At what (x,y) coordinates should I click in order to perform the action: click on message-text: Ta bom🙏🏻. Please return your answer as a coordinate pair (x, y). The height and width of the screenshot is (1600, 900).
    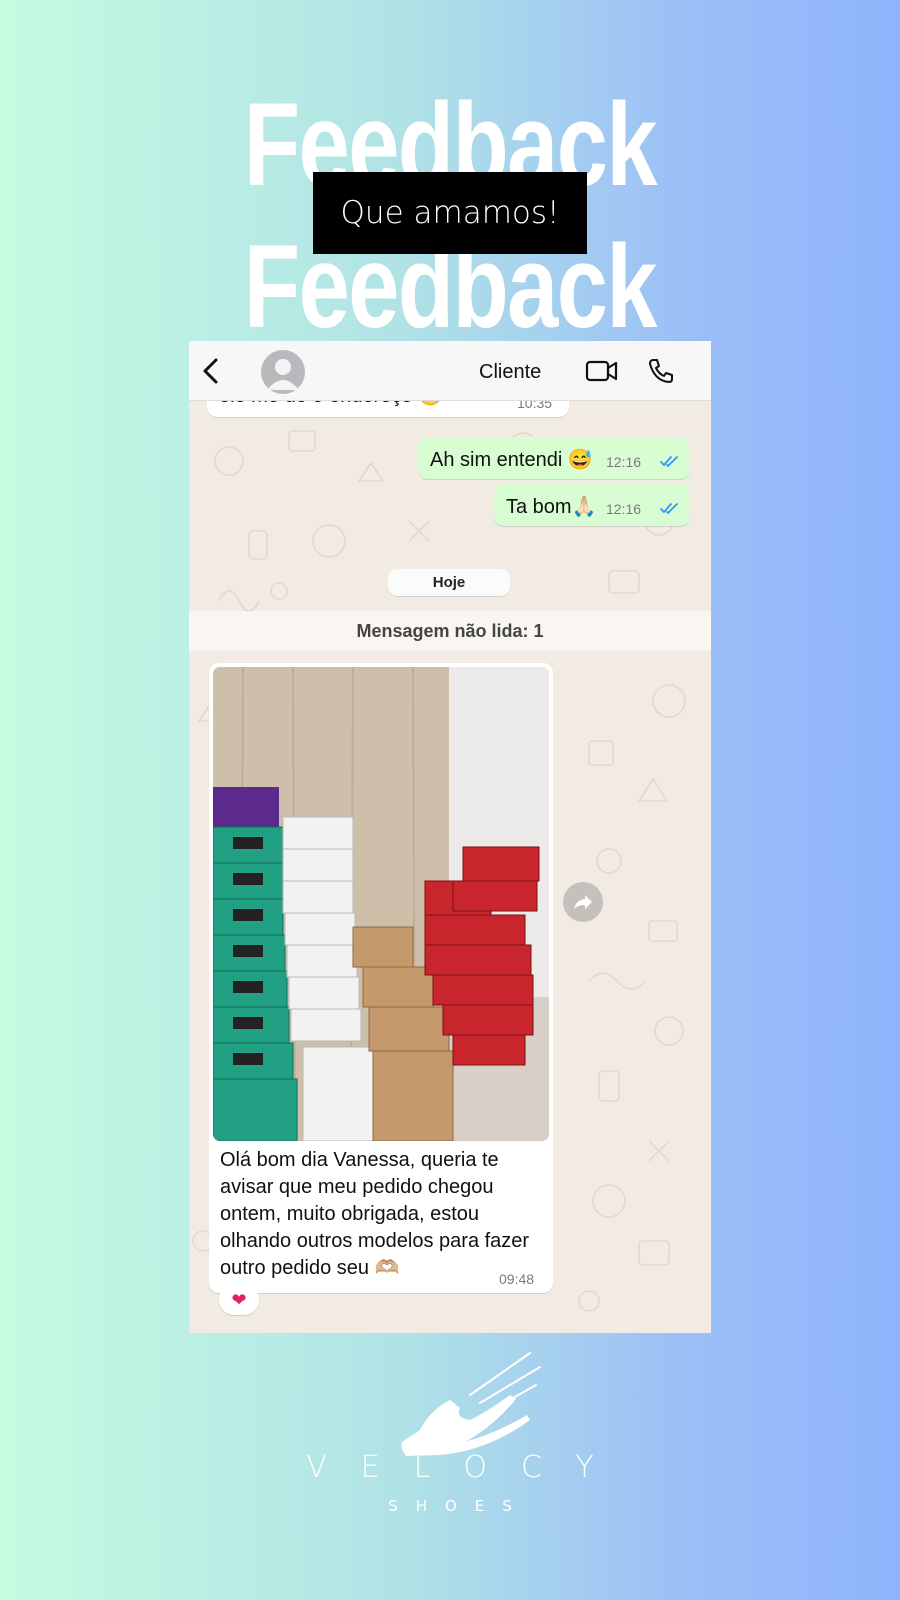
    Looking at the image, I should click on (551, 507).